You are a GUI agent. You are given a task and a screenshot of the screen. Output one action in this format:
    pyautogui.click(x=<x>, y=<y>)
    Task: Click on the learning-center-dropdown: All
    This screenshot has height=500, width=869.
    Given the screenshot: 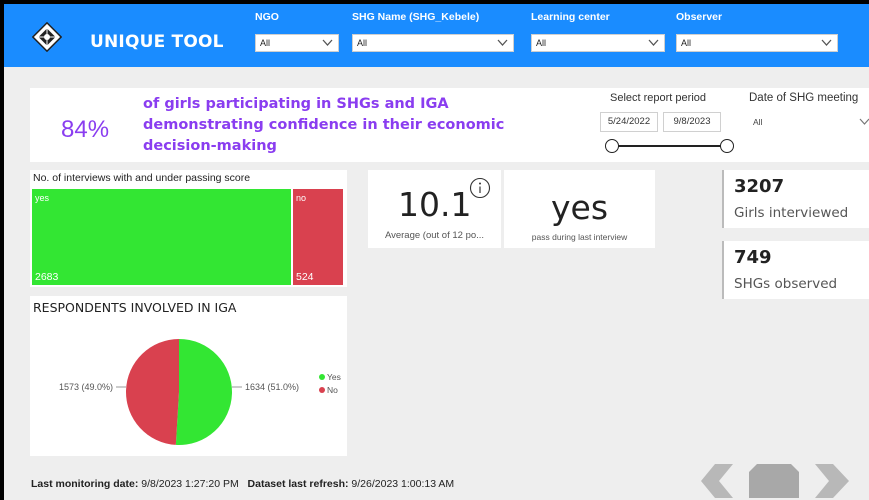 What is the action you would take?
    pyautogui.click(x=598, y=43)
    